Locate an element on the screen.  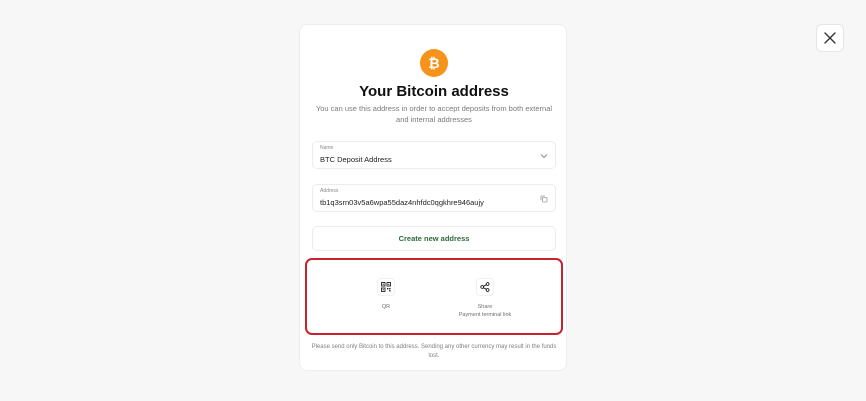
qr-button is located at coordinates (386, 287).